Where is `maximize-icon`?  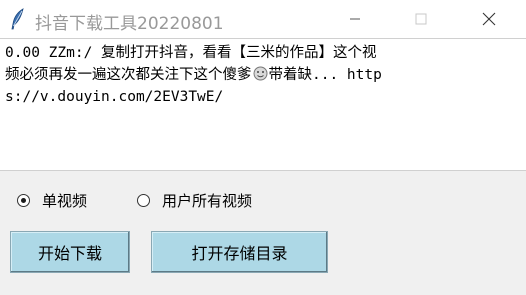
maximize-icon is located at coordinates (421, 19).